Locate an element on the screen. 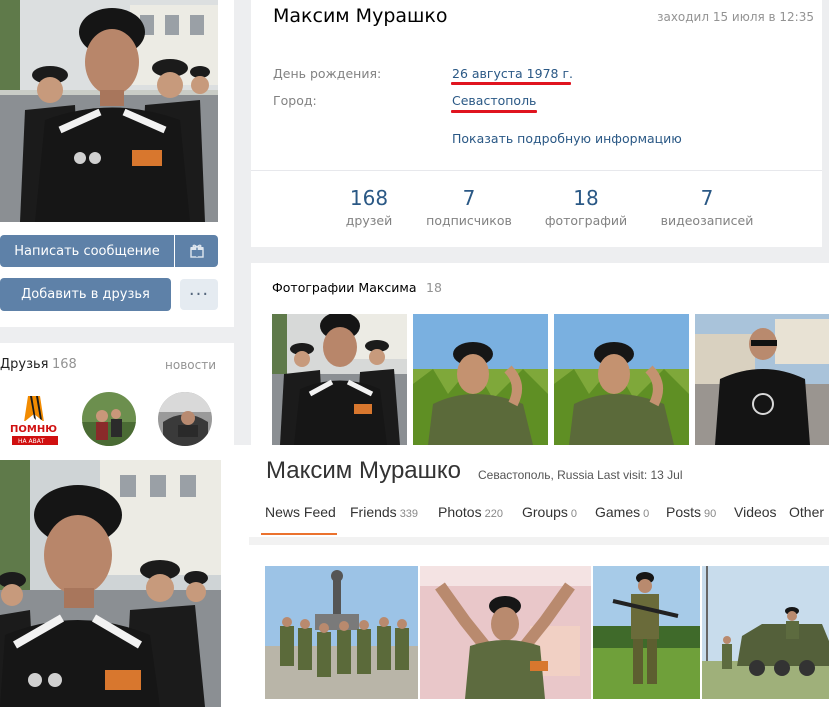 The width and height of the screenshot is (829, 707). tab-posts-label: Posts is located at coordinates (684, 512).